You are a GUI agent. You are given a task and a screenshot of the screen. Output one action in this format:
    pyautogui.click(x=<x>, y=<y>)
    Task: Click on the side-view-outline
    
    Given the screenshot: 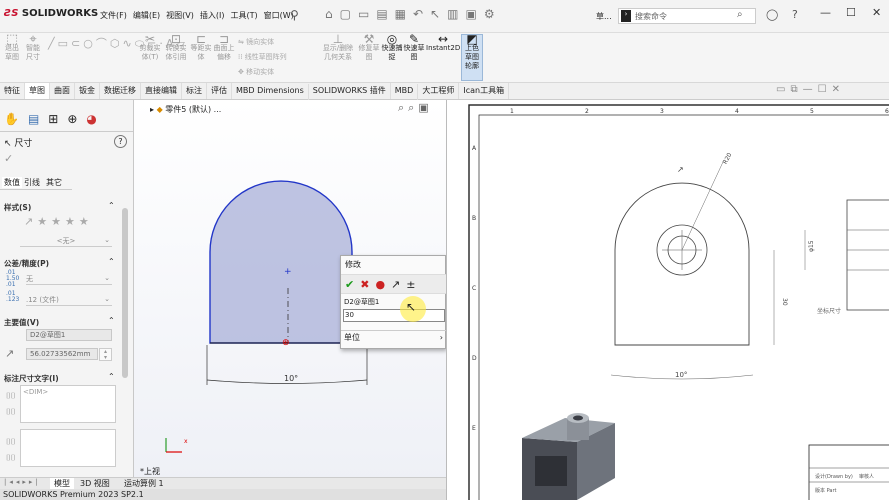 What is the action you would take?
    pyautogui.click(x=867, y=255)
    